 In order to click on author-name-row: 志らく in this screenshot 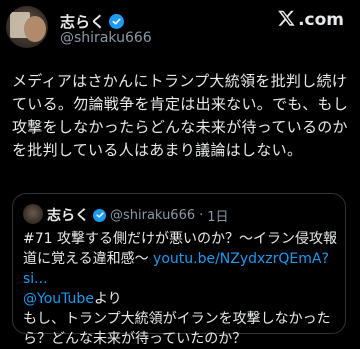, I will do `click(92, 21)`.